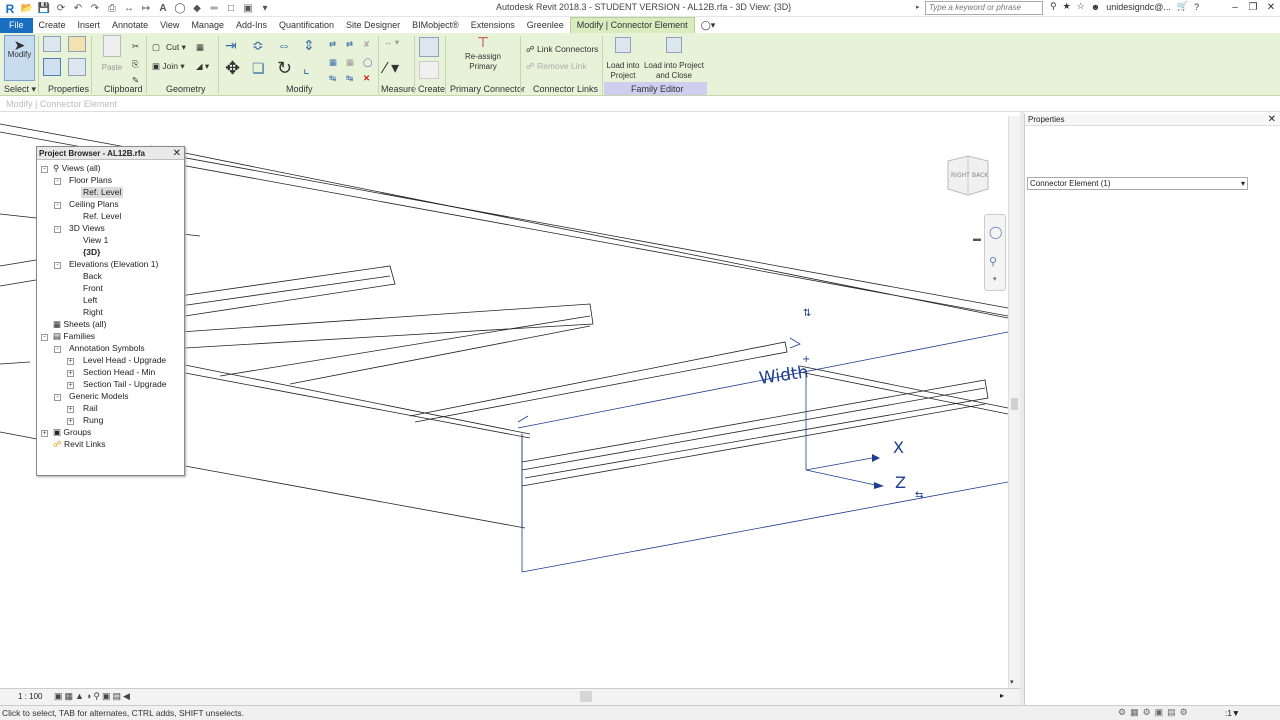 This screenshot has width=1280, height=720. Describe the element at coordinates (99, 396) in the screenshot. I see `tree-generic-models: Generic Models` at that location.